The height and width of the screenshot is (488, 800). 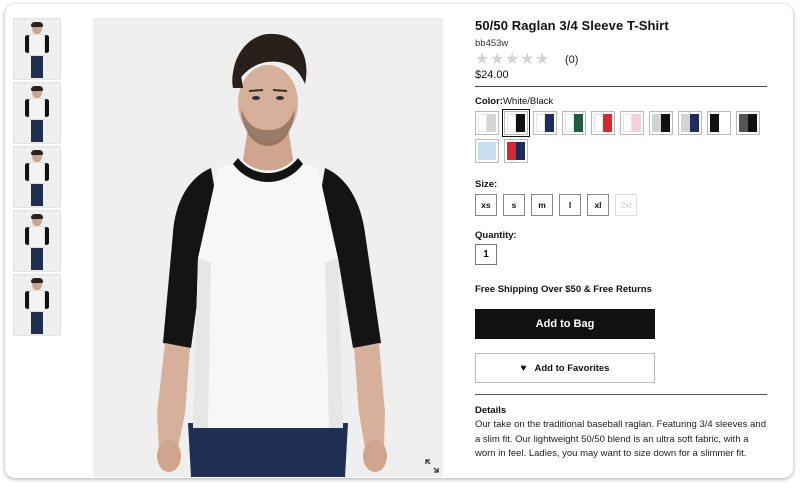 I want to click on thumbnail-front, so click(x=37, y=49).